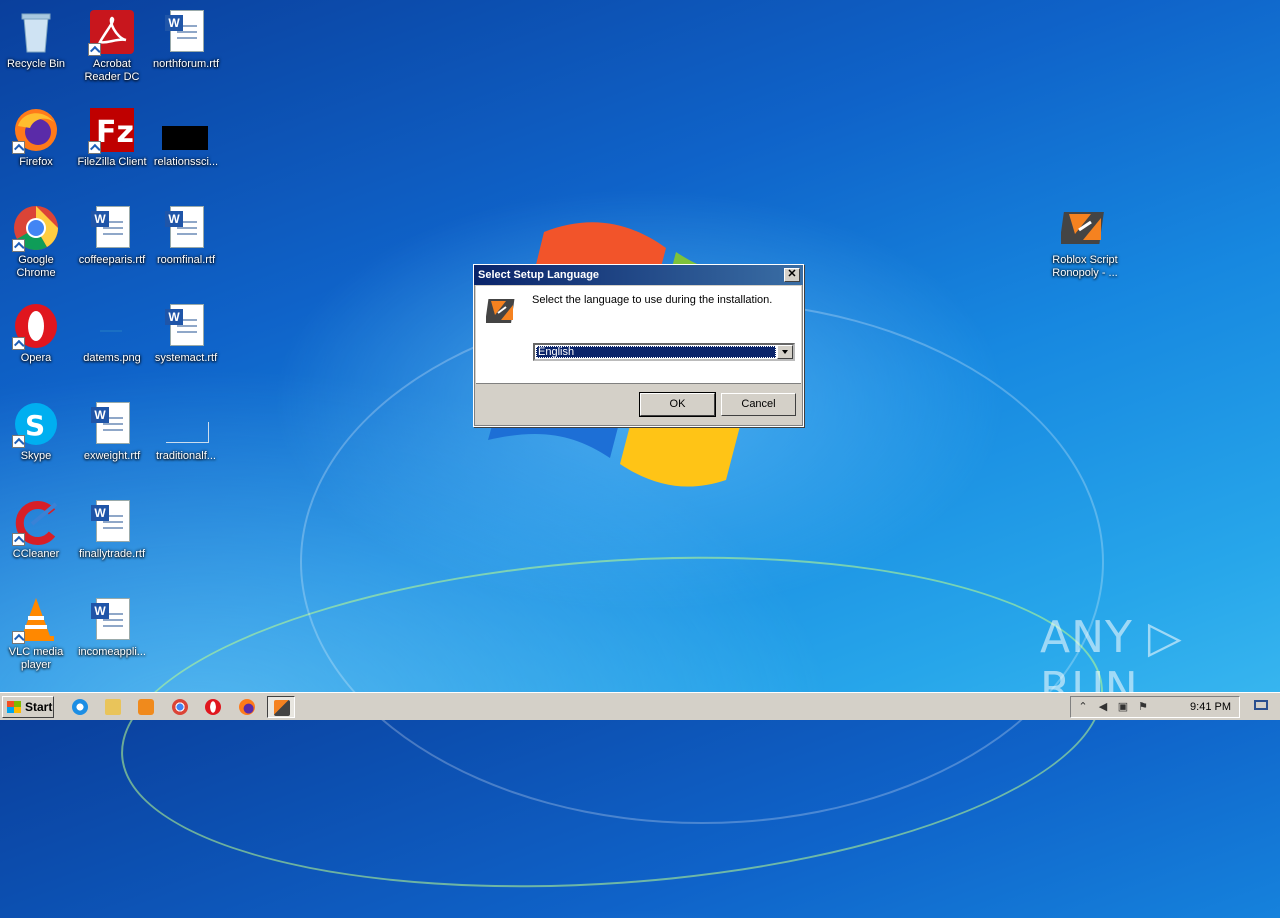  Describe the element at coordinates (112, 162) in the screenshot. I see `desktop-icon-label: FileZilla Client` at that location.